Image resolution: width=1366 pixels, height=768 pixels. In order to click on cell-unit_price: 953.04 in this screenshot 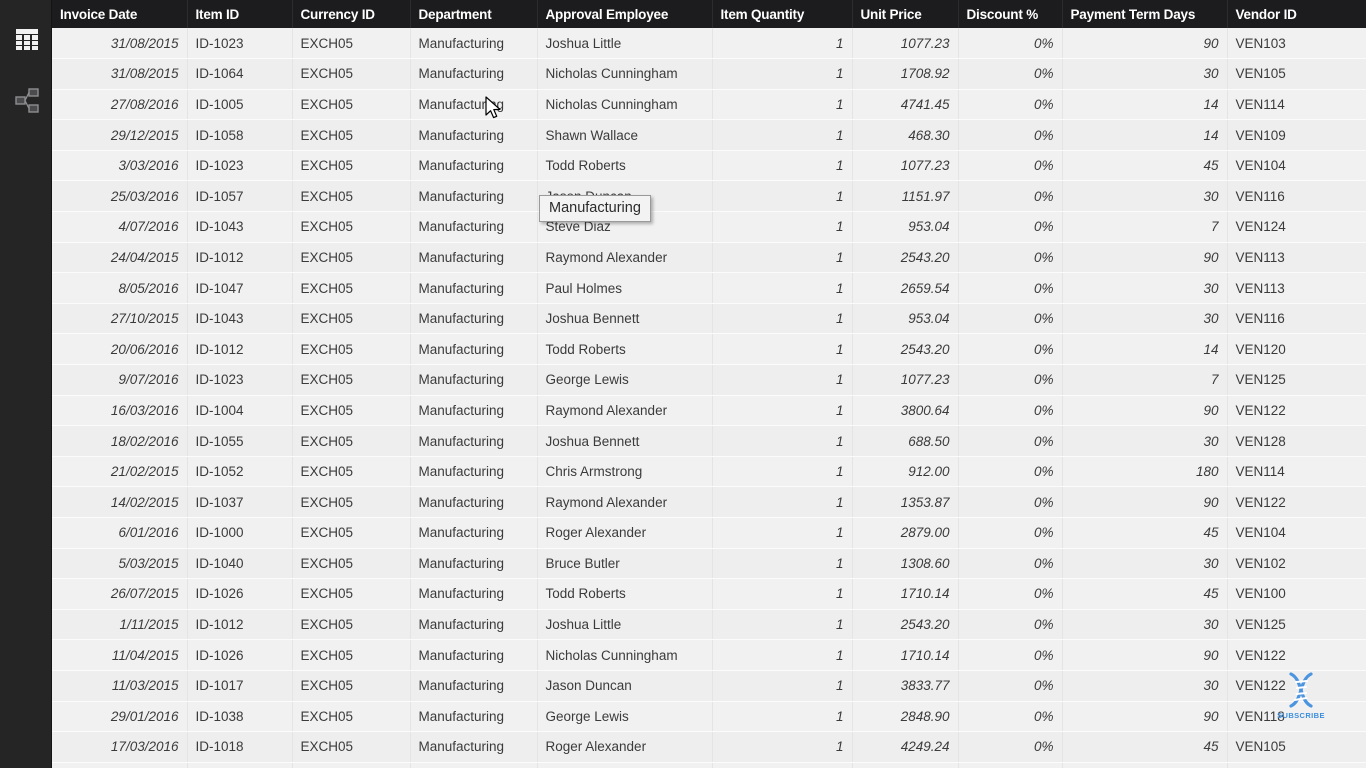, I will do `click(905, 319)`.